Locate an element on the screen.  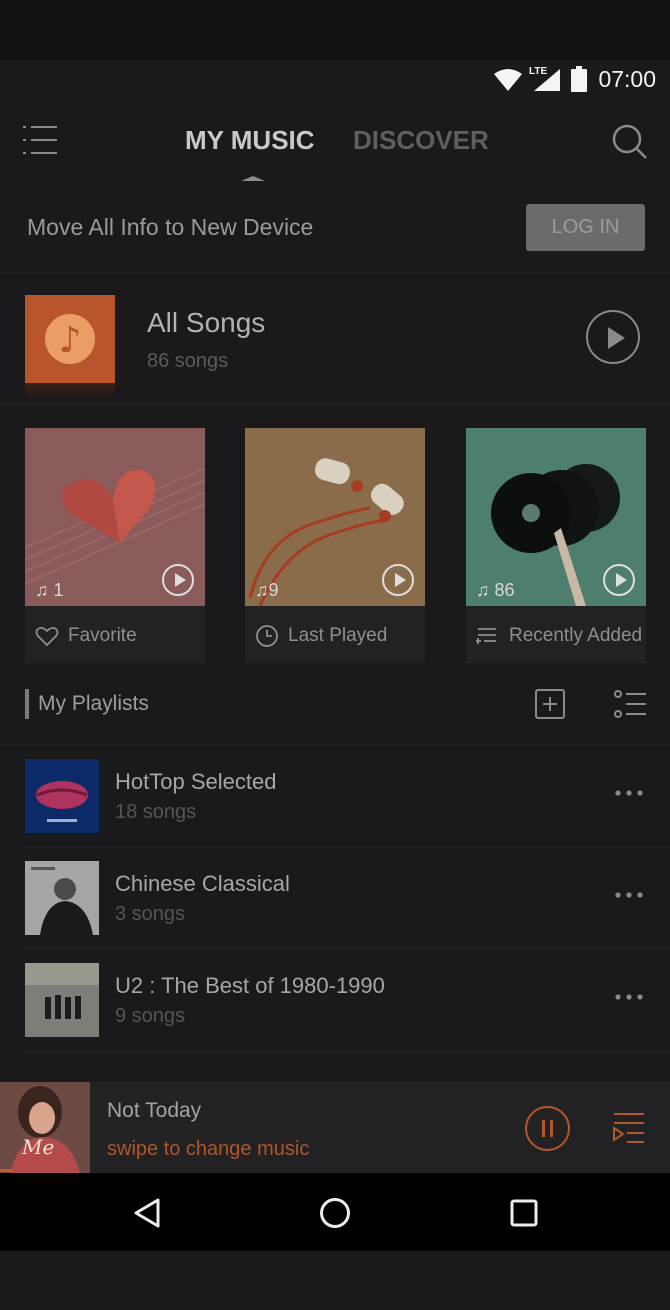
playback-progress is located at coordinates (6, 1170).